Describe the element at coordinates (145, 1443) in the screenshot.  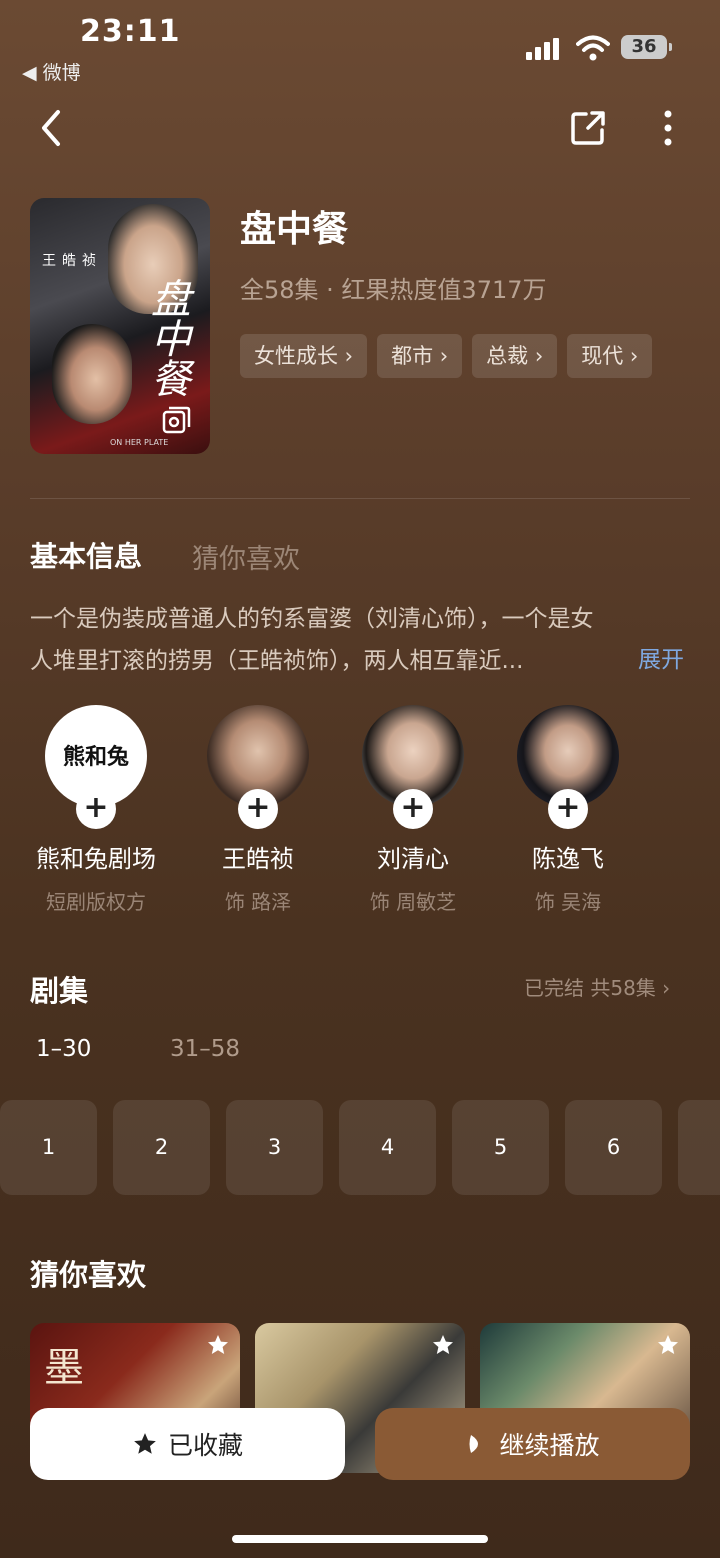
I see `star-filled-icon` at that location.